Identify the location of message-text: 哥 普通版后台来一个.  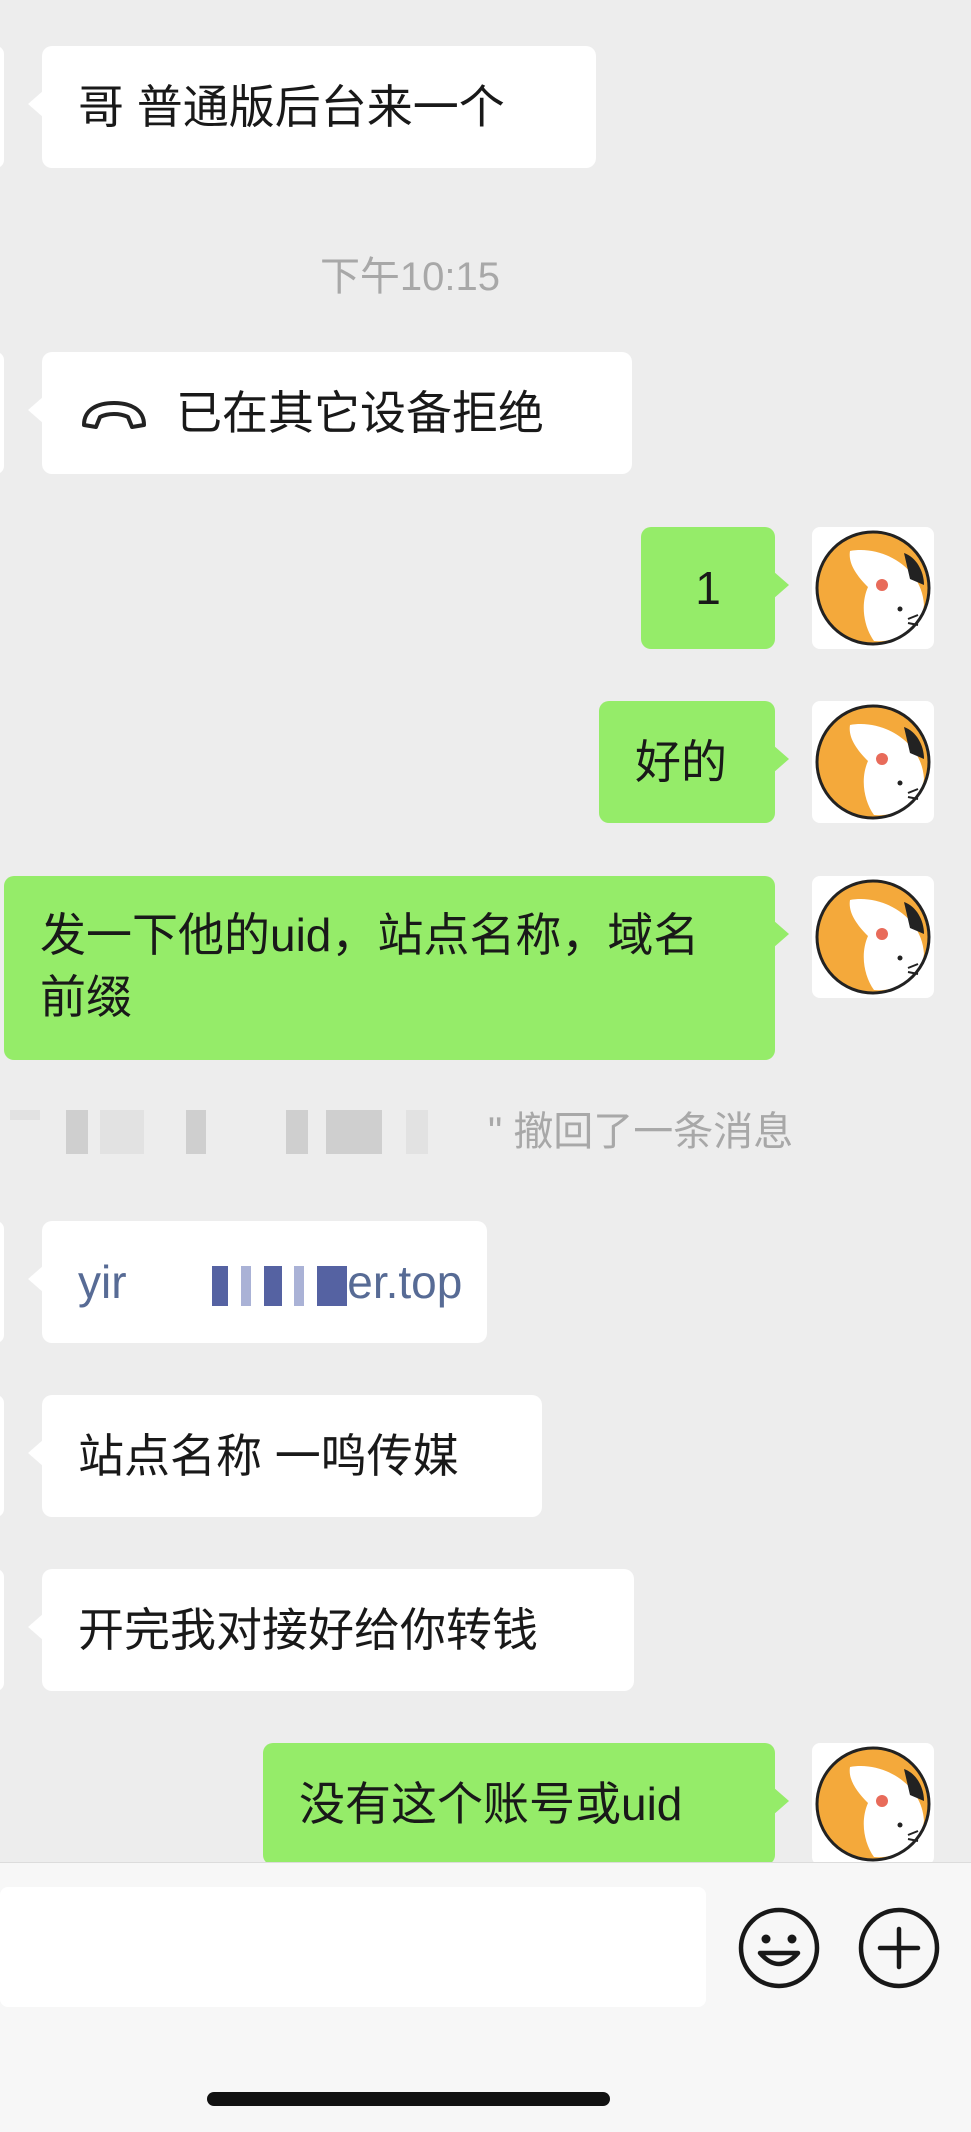
(291, 107).